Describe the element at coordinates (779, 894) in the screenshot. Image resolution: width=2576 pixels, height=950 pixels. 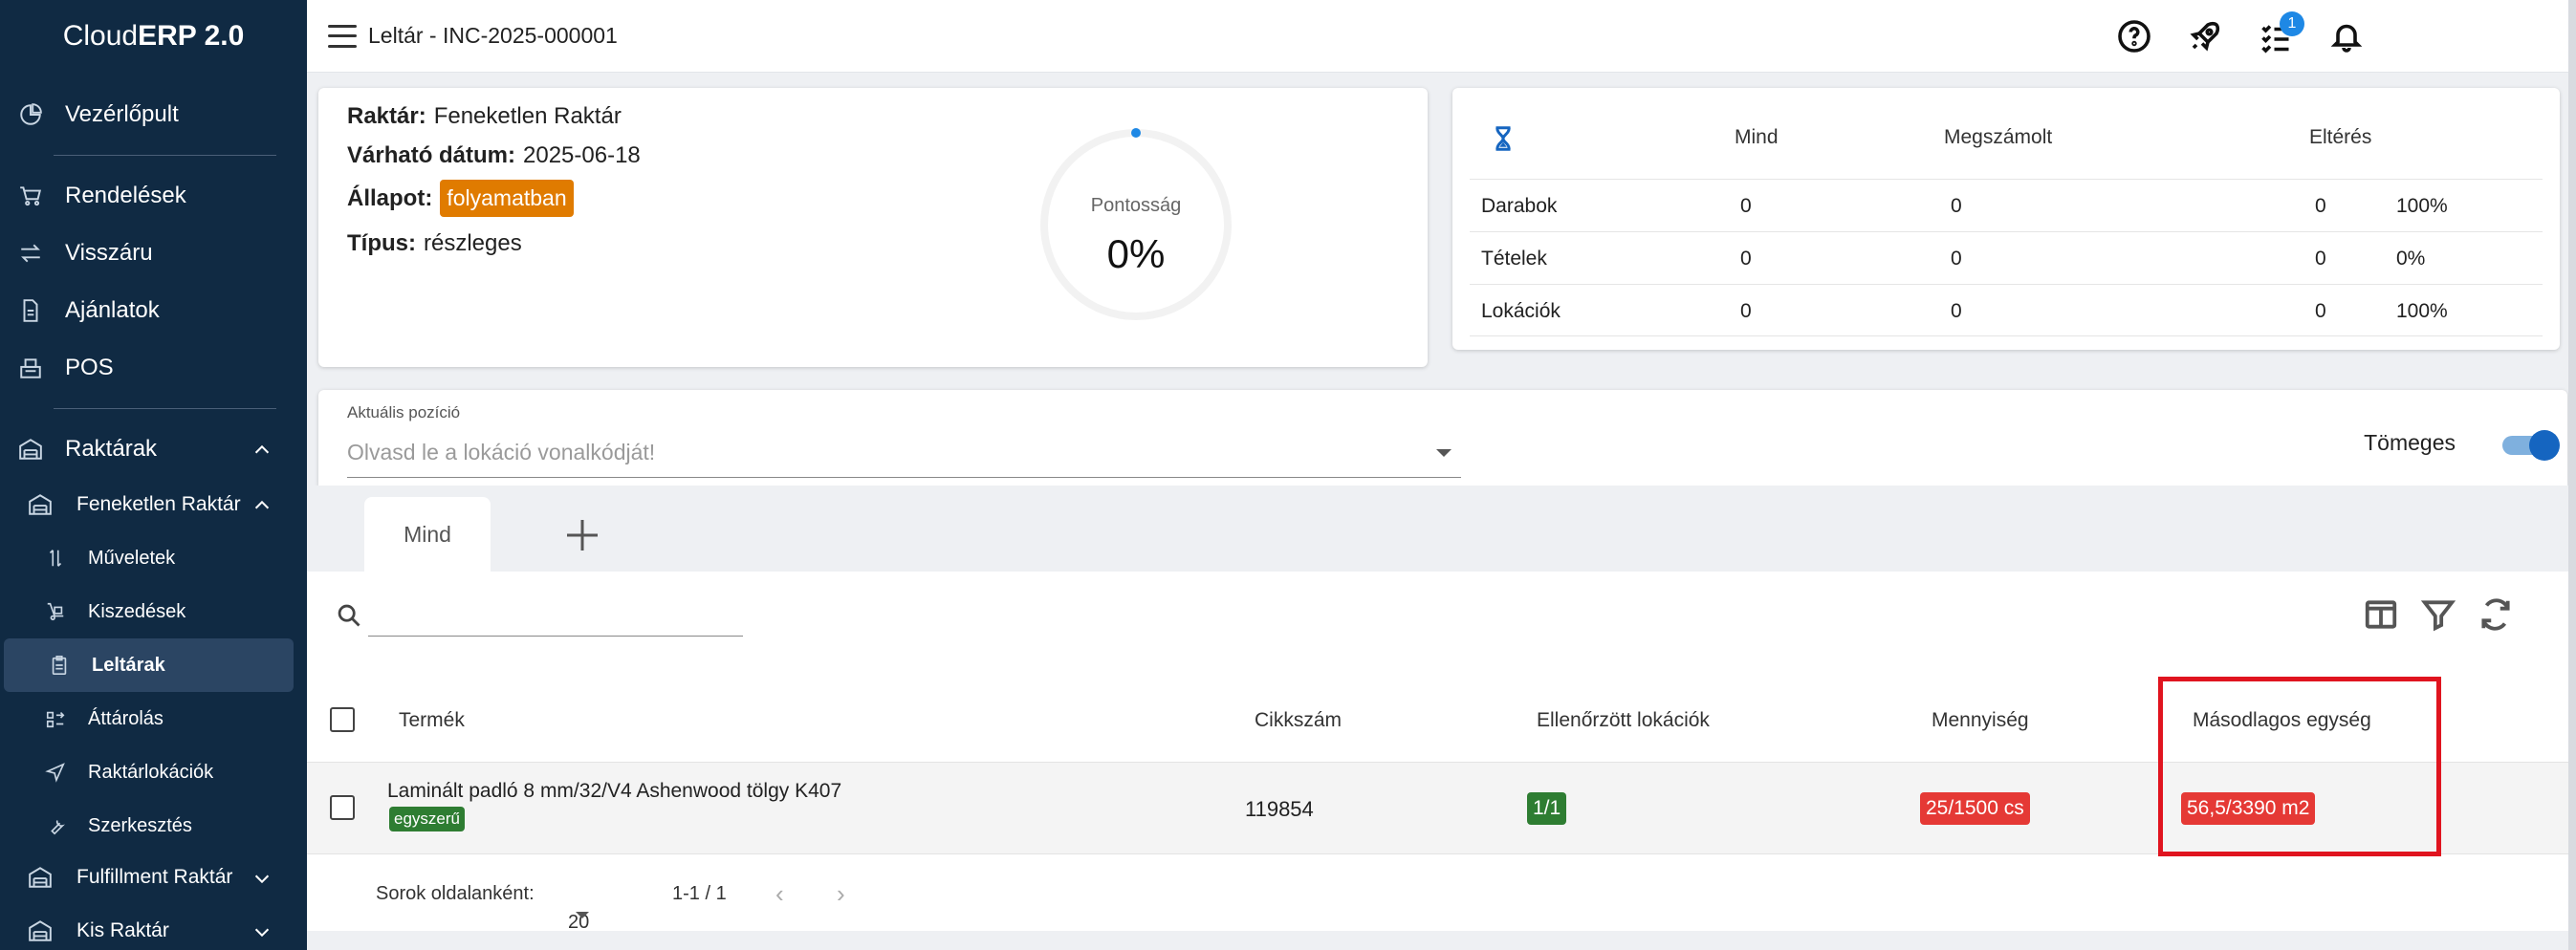
I see `prev-page-icon: ‹` at that location.